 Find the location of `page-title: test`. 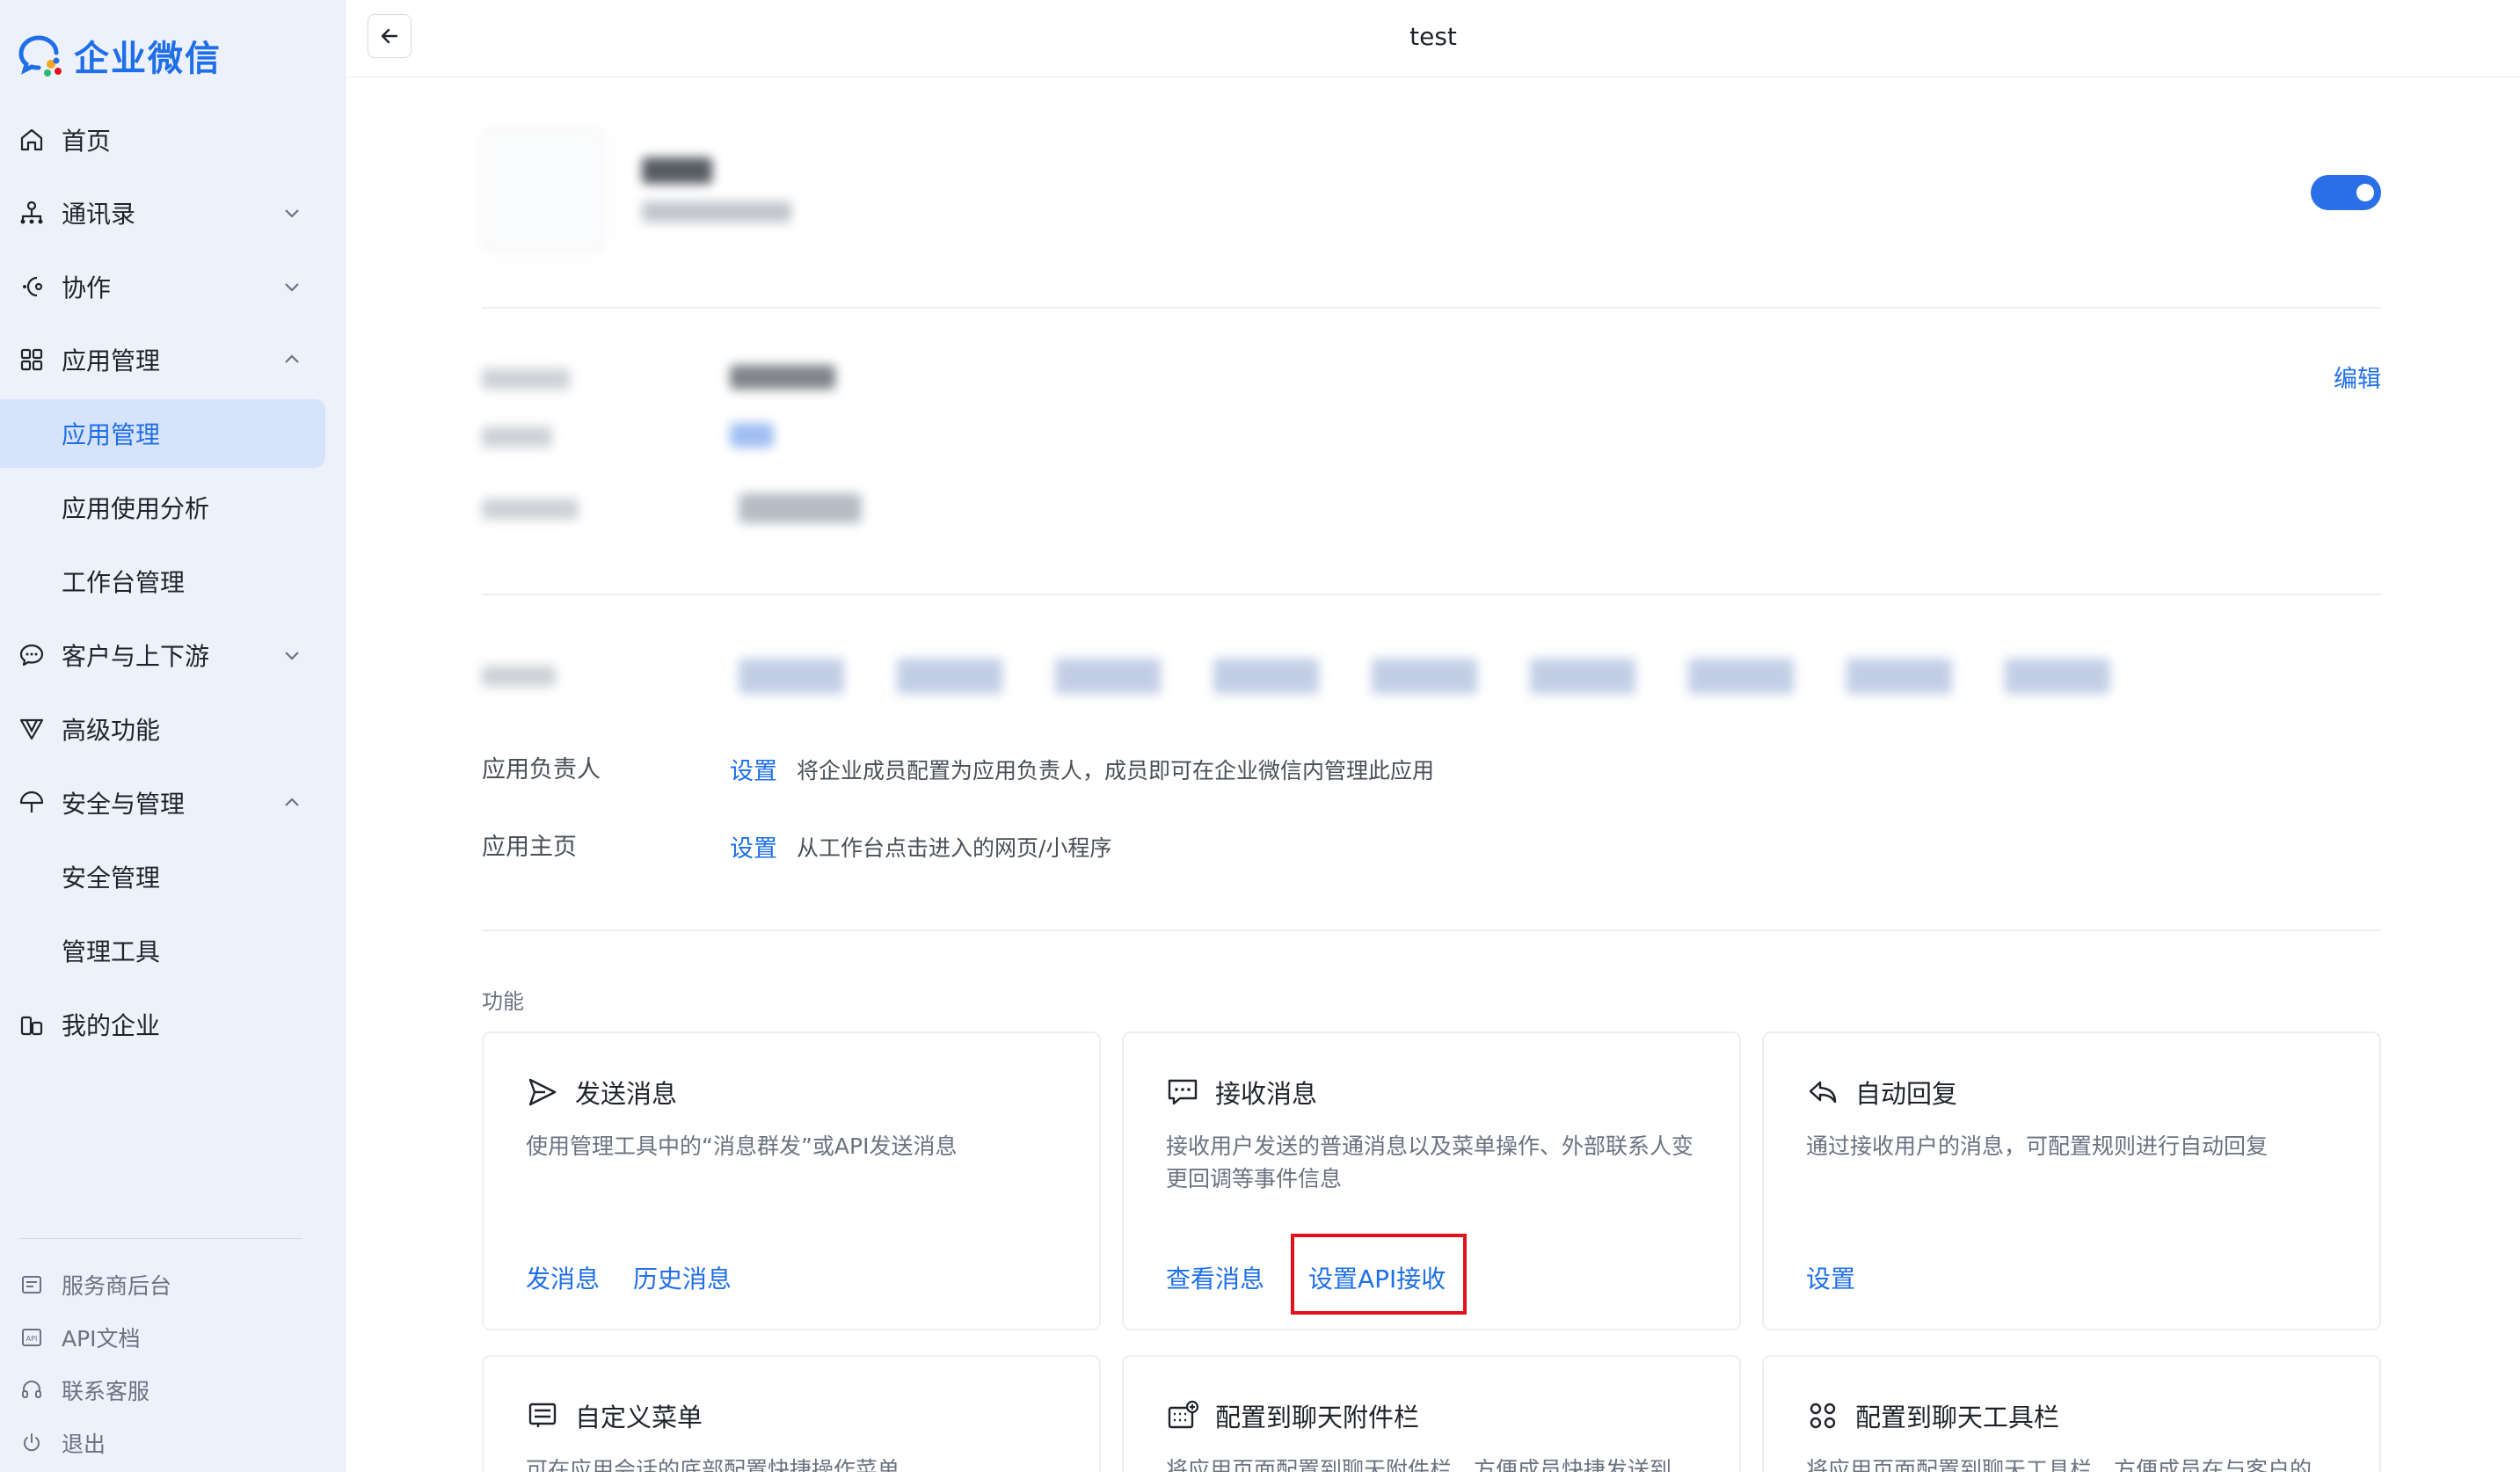

page-title: test is located at coordinates (1433, 36).